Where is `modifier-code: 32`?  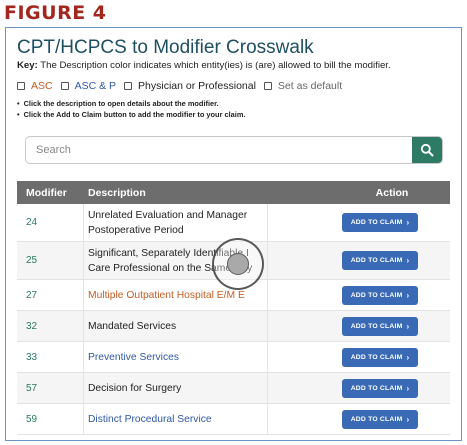
modifier-code: 32 is located at coordinates (50, 326).